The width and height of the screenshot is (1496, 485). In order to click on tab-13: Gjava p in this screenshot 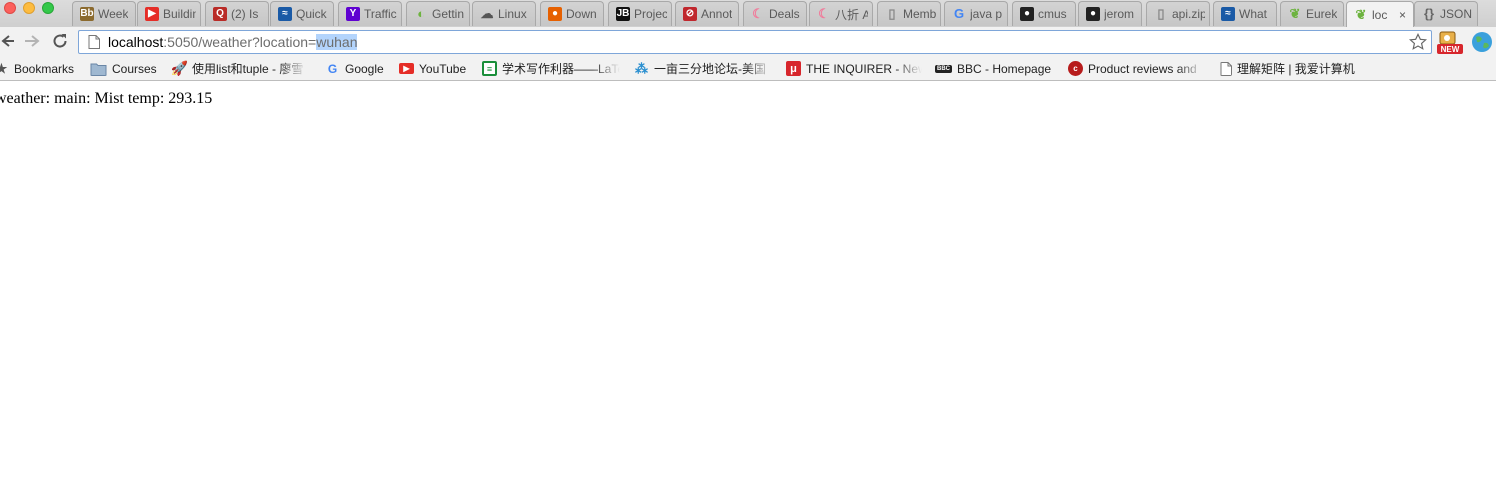, I will do `click(976, 13)`.